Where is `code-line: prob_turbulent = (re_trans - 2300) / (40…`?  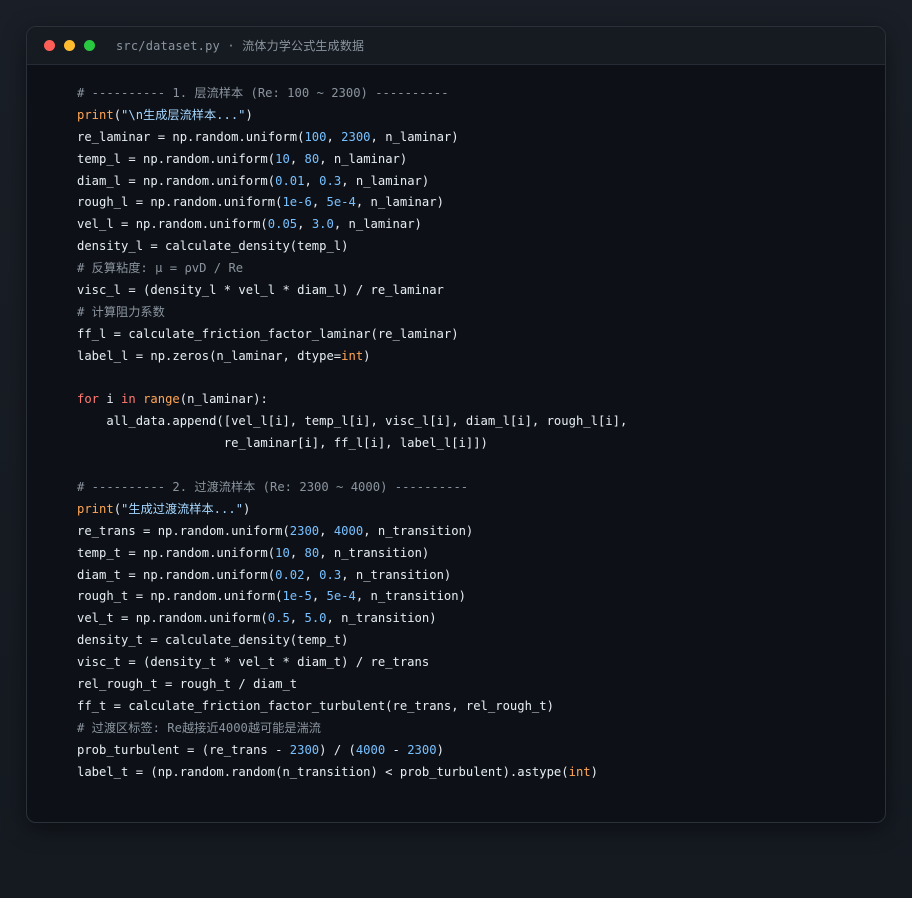 code-line: prob_turbulent = (re_trans - 2300) / (40… is located at coordinates (352, 751).